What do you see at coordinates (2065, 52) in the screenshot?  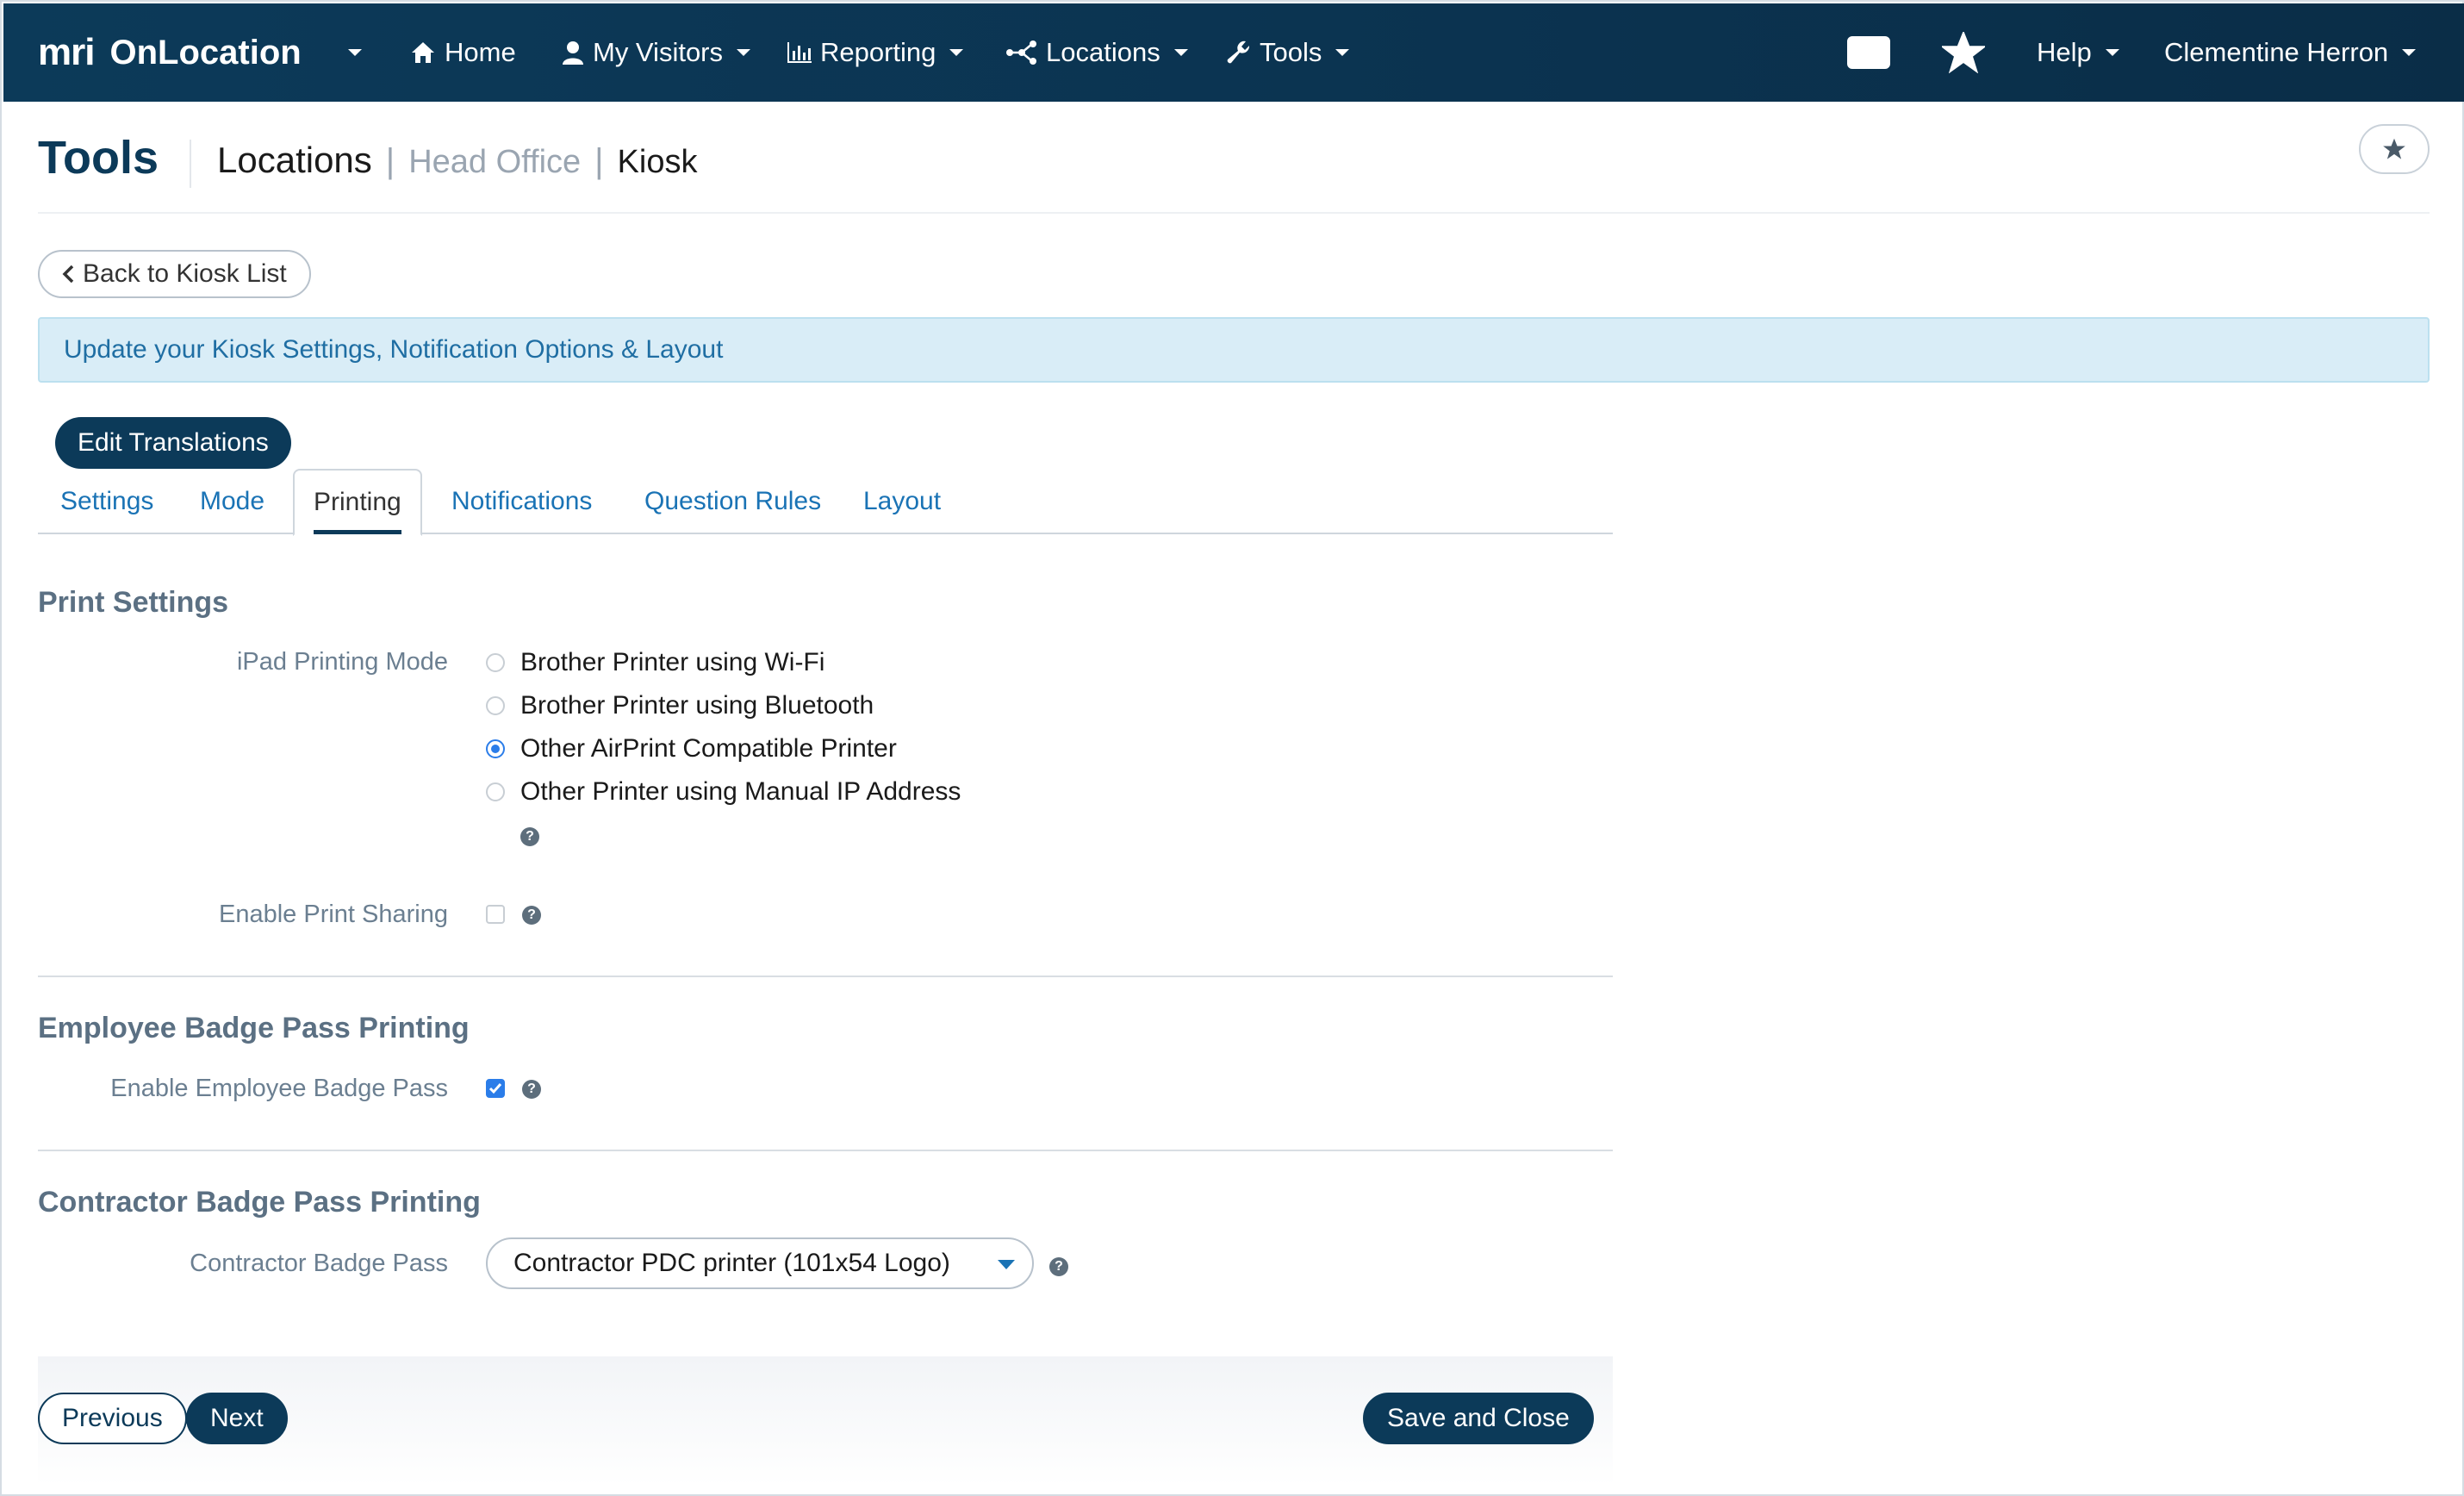 I see `nav-help-label: Help` at bounding box center [2065, 52].